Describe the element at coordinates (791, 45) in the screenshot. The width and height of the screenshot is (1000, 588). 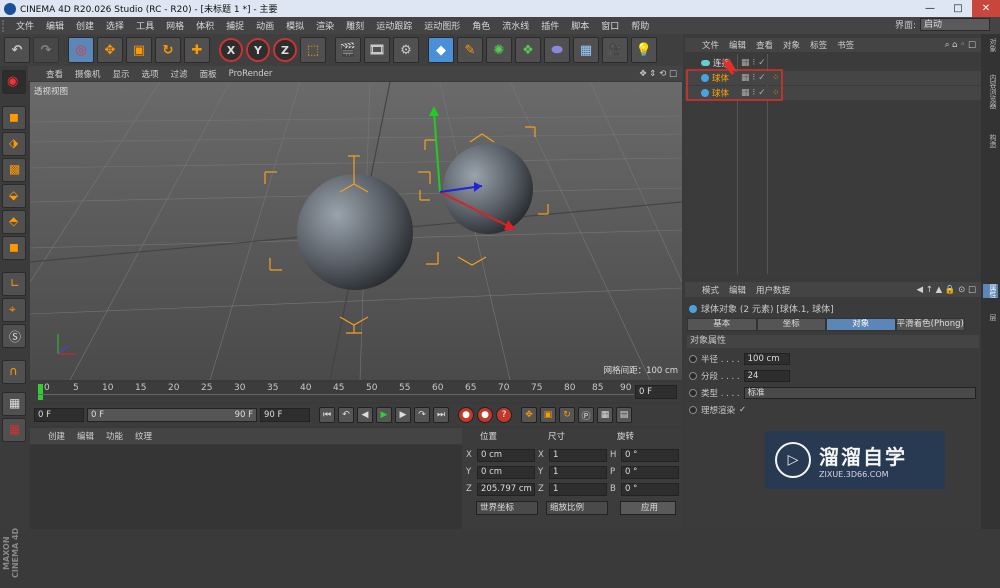
I see `objects-menu-objects: 对象` at that location.